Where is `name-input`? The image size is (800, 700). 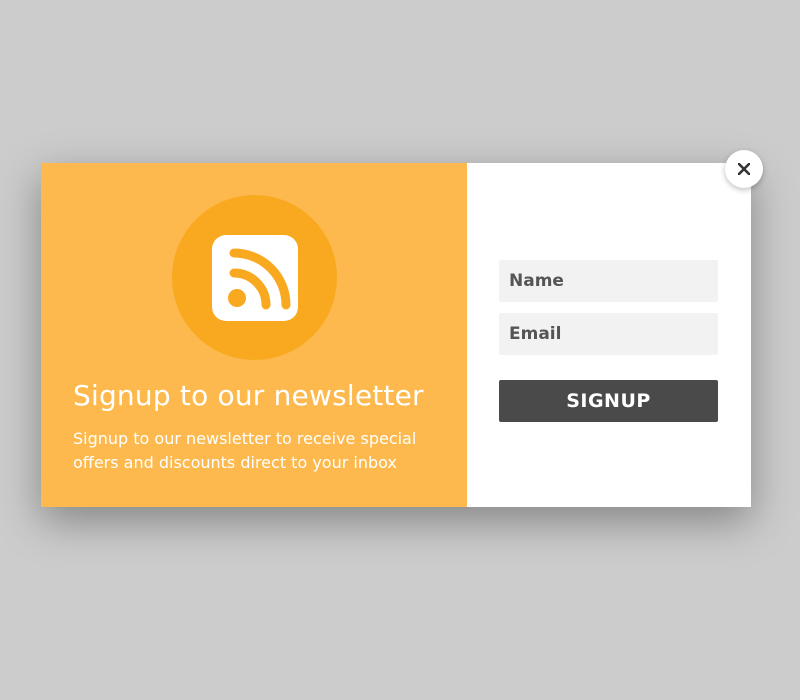
name-input is located at coordinates (608, 281).